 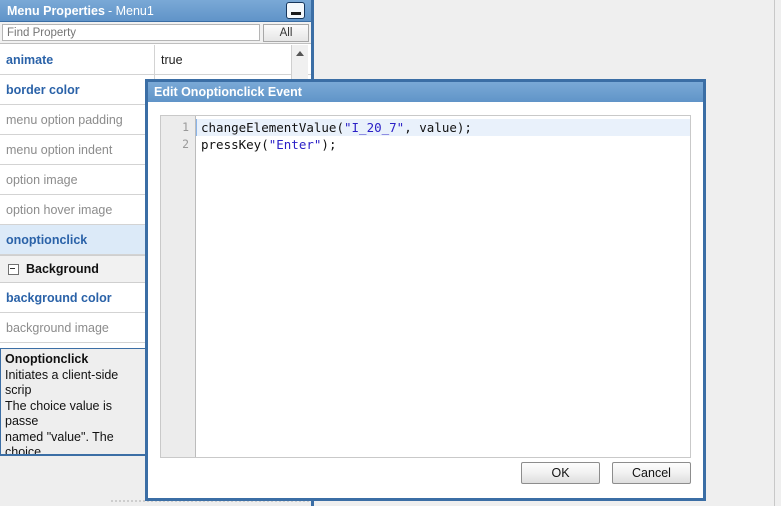 What do you see at coordinates (13, 269) in the screenshot?
I see `collapse-icon` at bounding box center [13, 269].